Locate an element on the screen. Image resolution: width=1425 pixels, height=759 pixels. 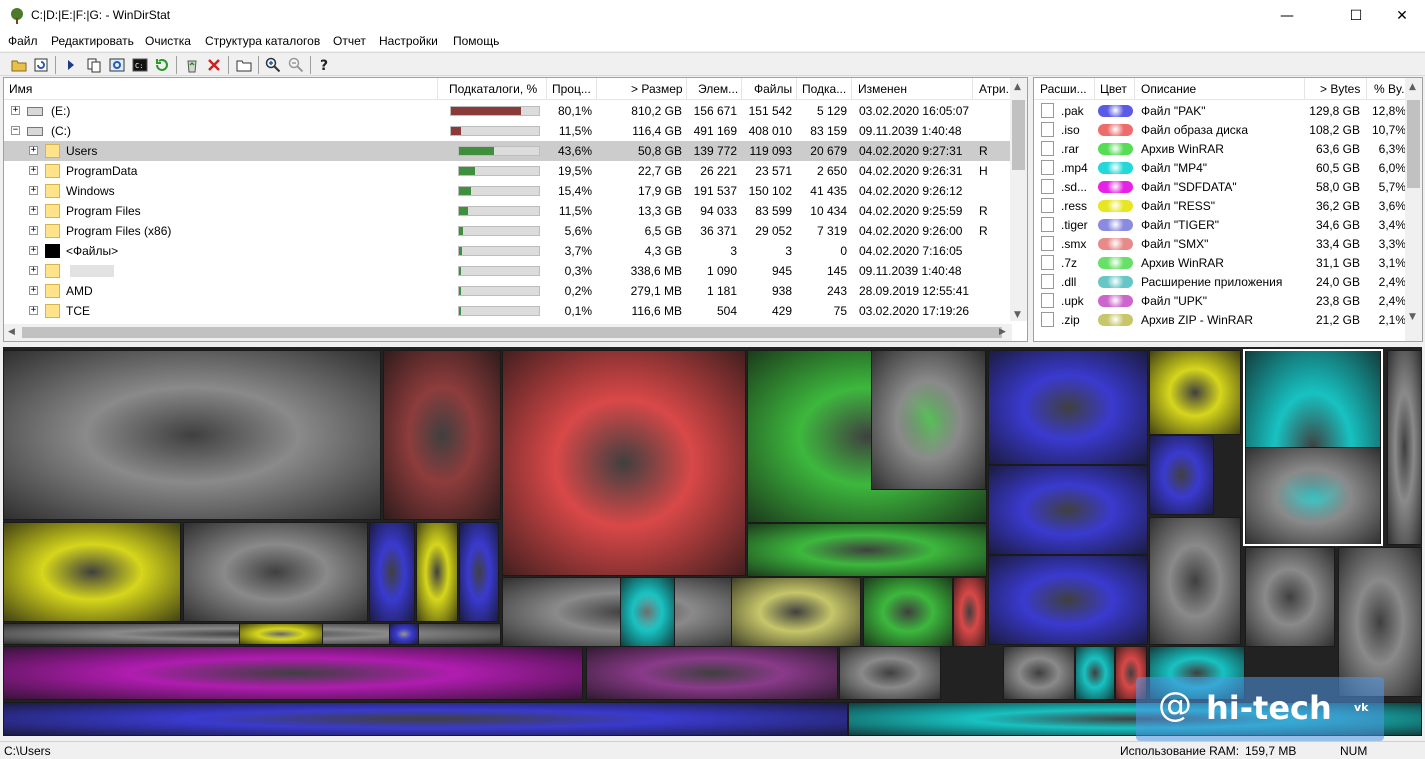
scroll-right-arrow-icon: ▶ is located at coordinates (1002, 332).